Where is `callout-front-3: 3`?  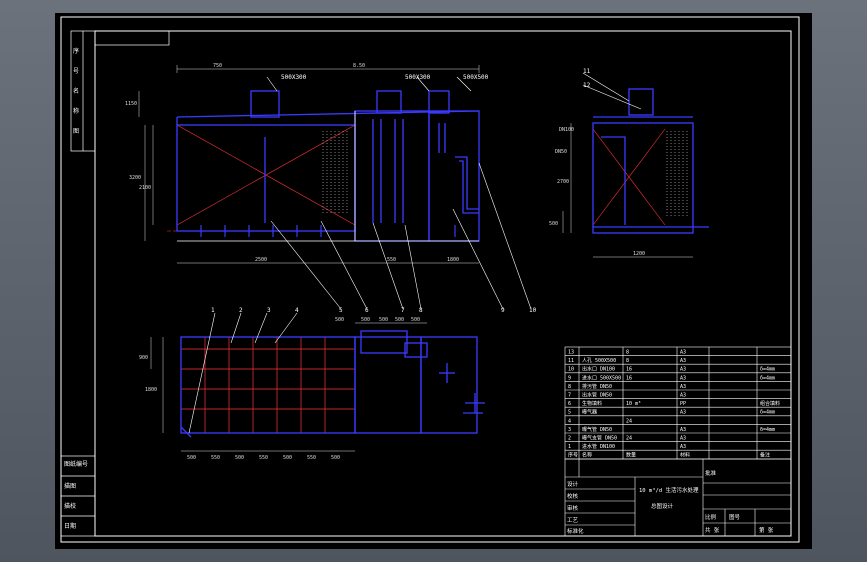 callout-front-3: 3 is located at coordinates (269, 310).